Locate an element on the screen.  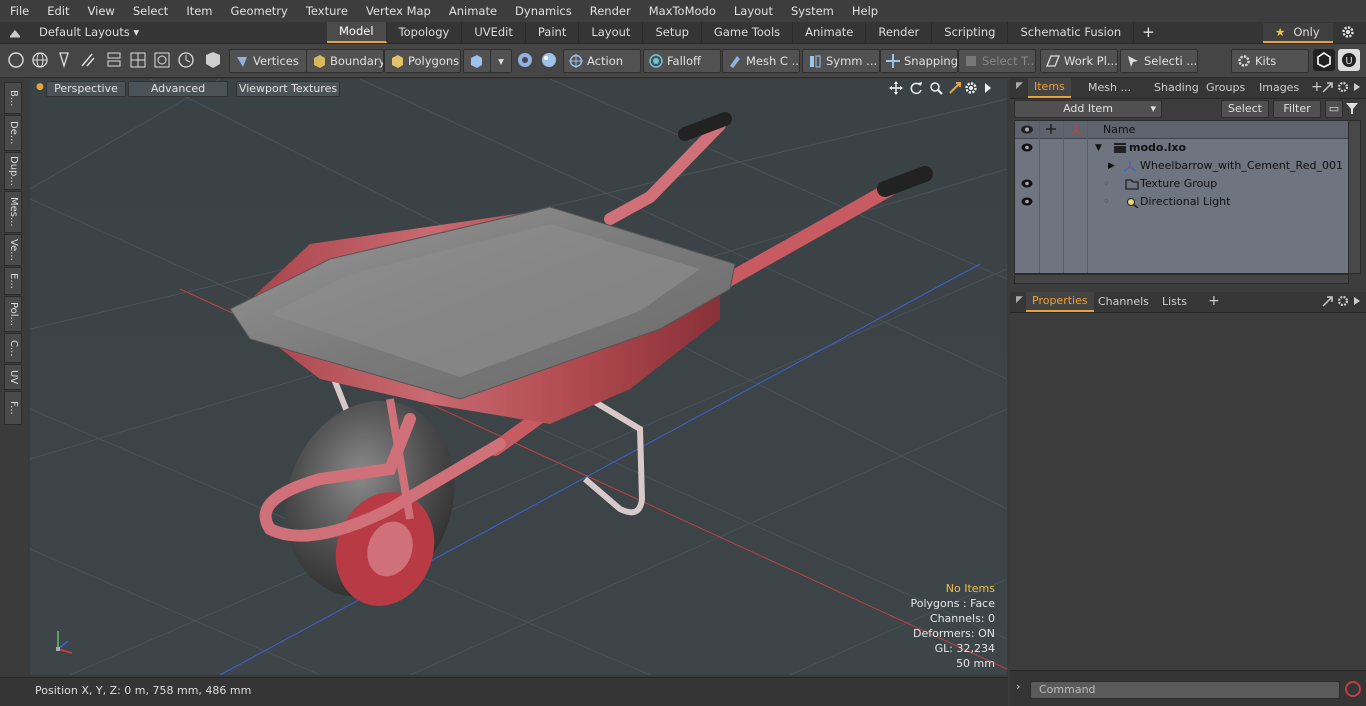
globe-icon is located at coordinates (40, 60).